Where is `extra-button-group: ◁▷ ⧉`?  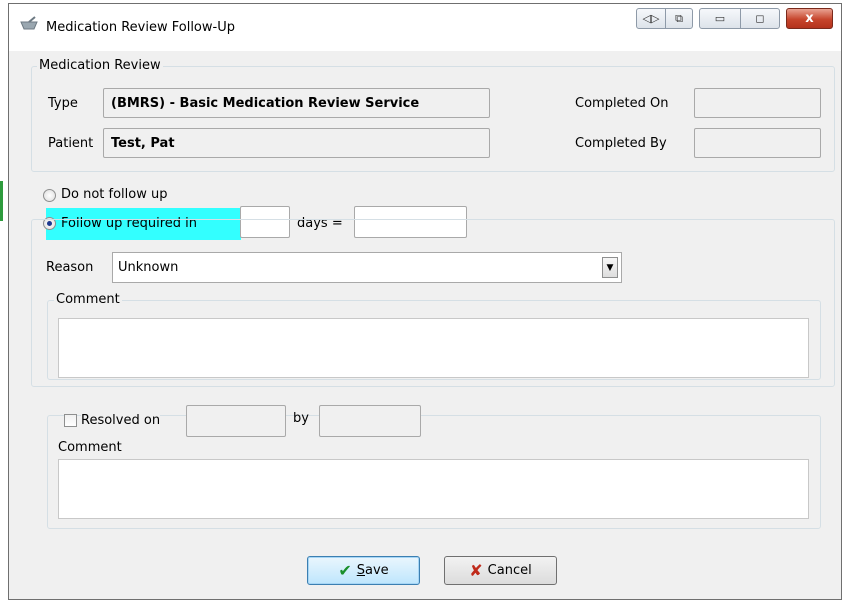 extra-button-group: ◁▷ ⧉ is located at coordinates (664, 18).